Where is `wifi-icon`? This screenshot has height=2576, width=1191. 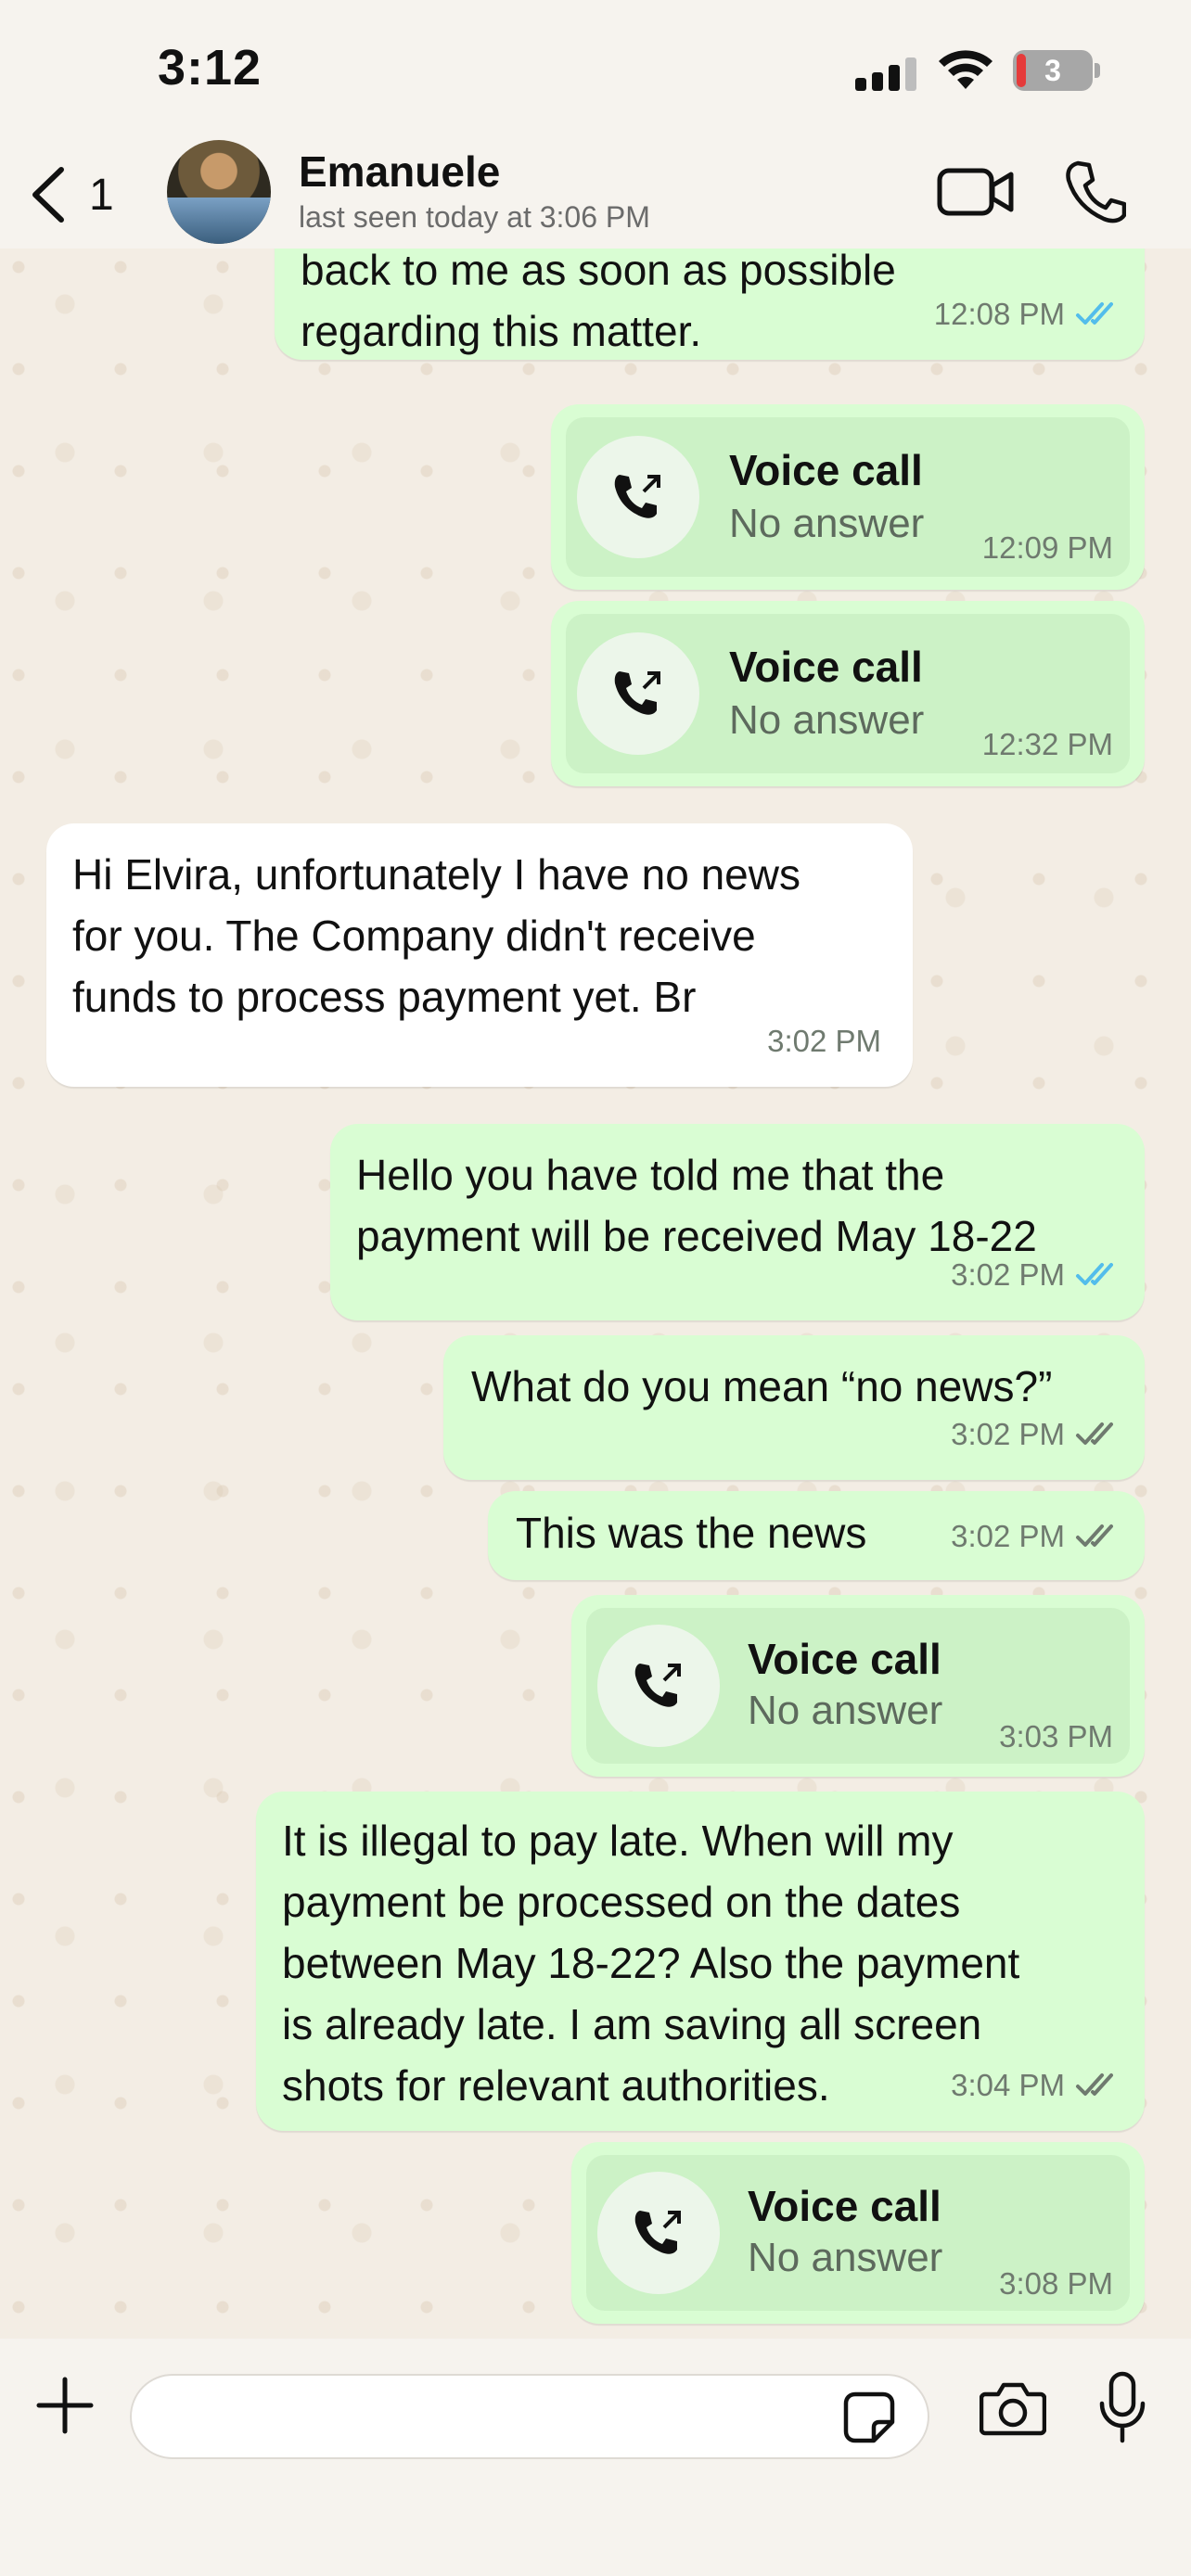
wifi-icon is located at coordinates (966, 69).